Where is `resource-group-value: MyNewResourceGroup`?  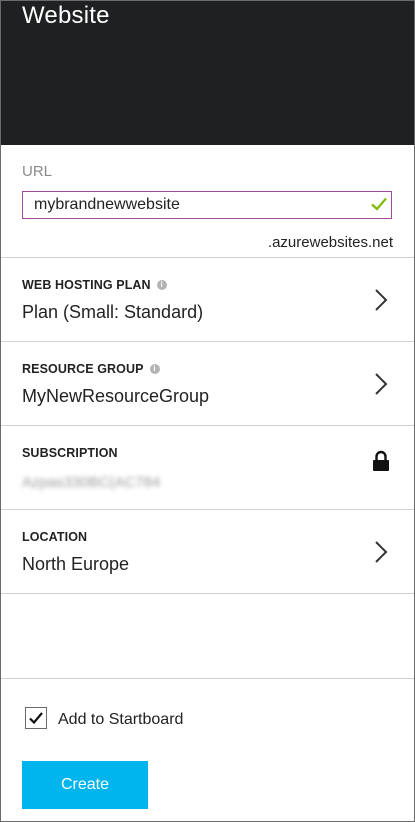 resource-group-value: MyNewResourceGroup is located at coordinates (116, 396).